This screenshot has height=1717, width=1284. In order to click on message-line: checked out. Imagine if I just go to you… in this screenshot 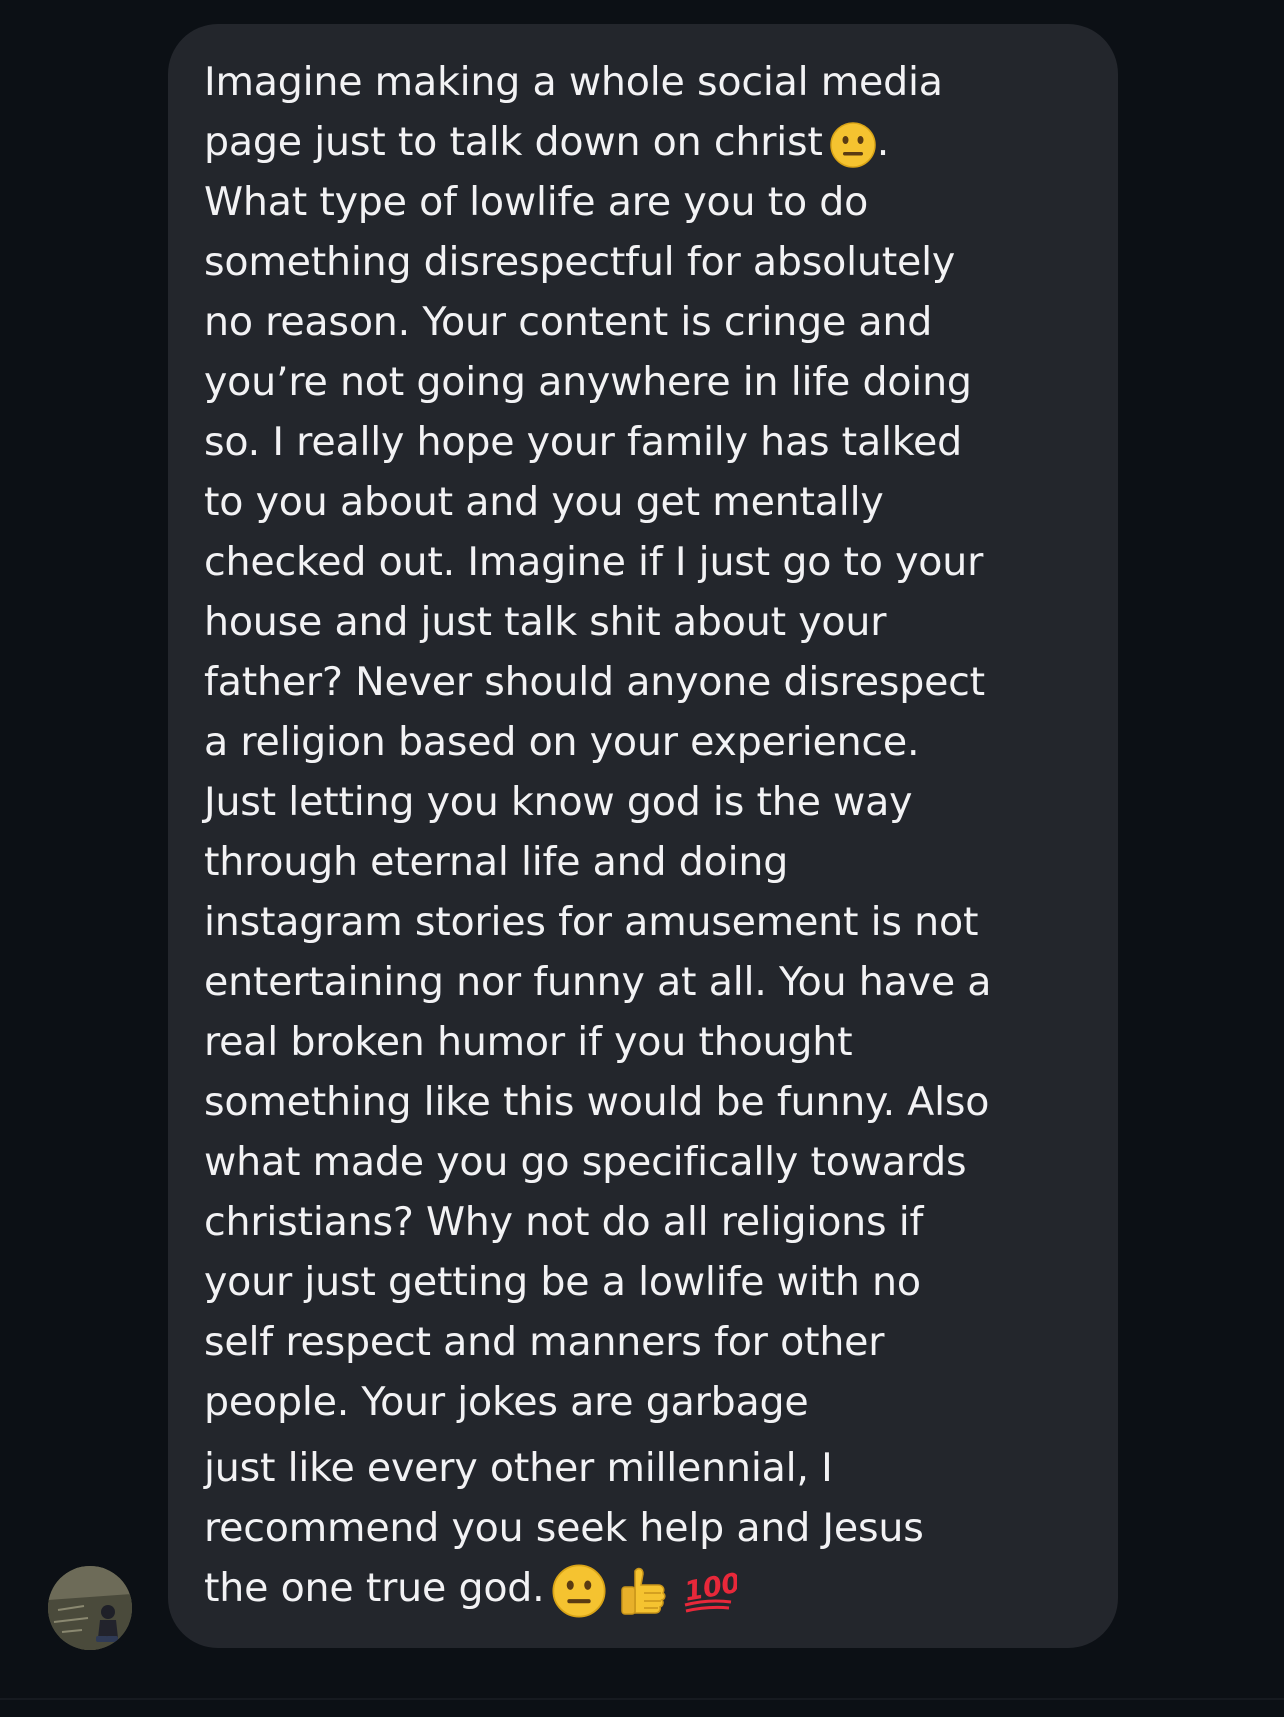, I will do `click(594, 562)`.